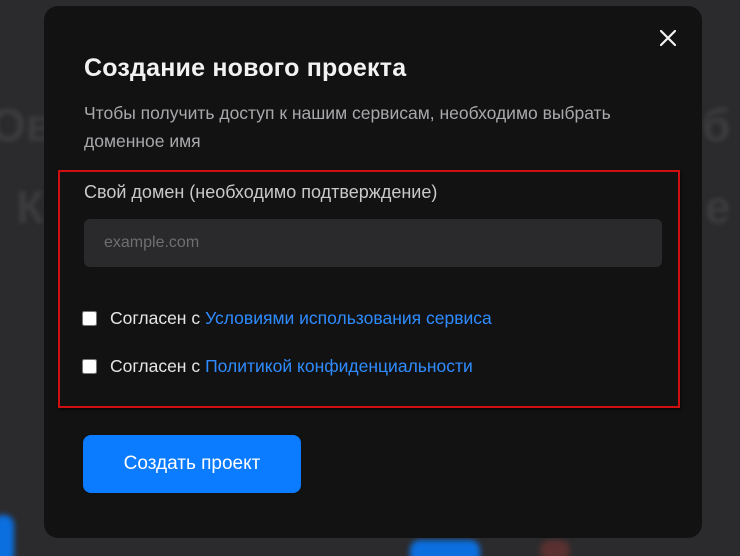 The image size is (740, 556). I want to click on privacy-agreement-prefix: Согласен с, so click(155, 365).